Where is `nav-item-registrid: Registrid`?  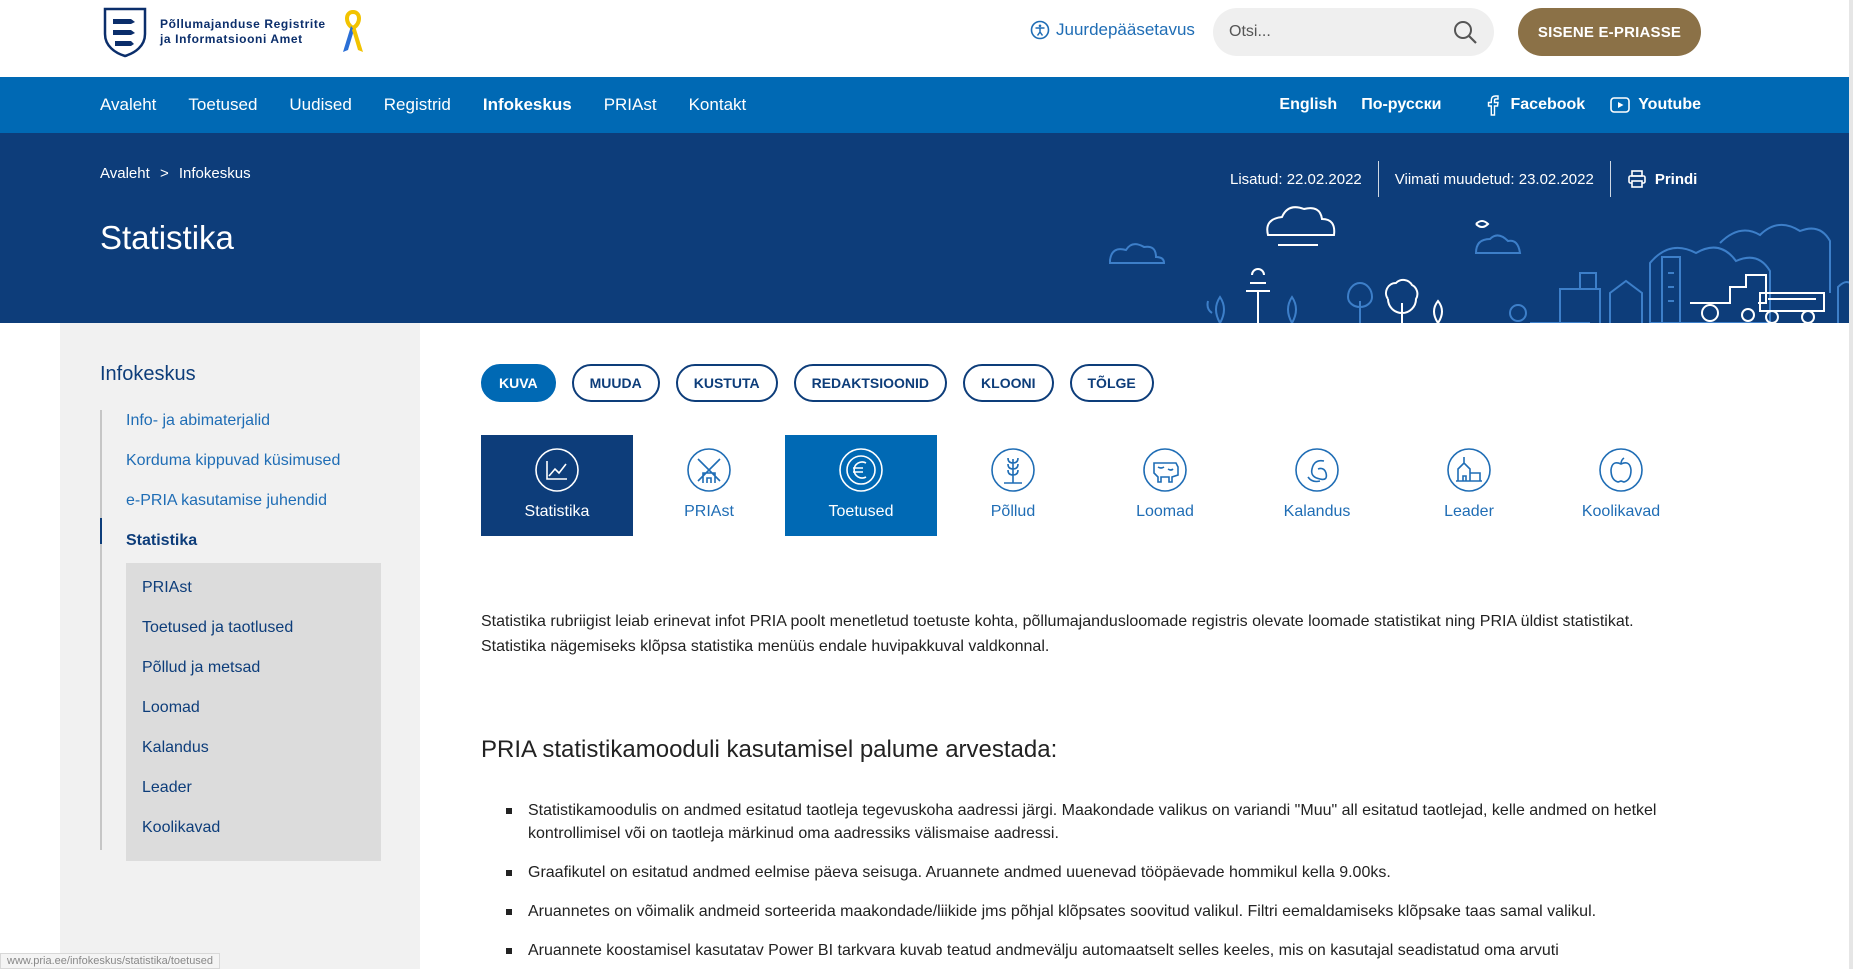 nav-item-registrid: Registrid is located at coordinates (417, 105).